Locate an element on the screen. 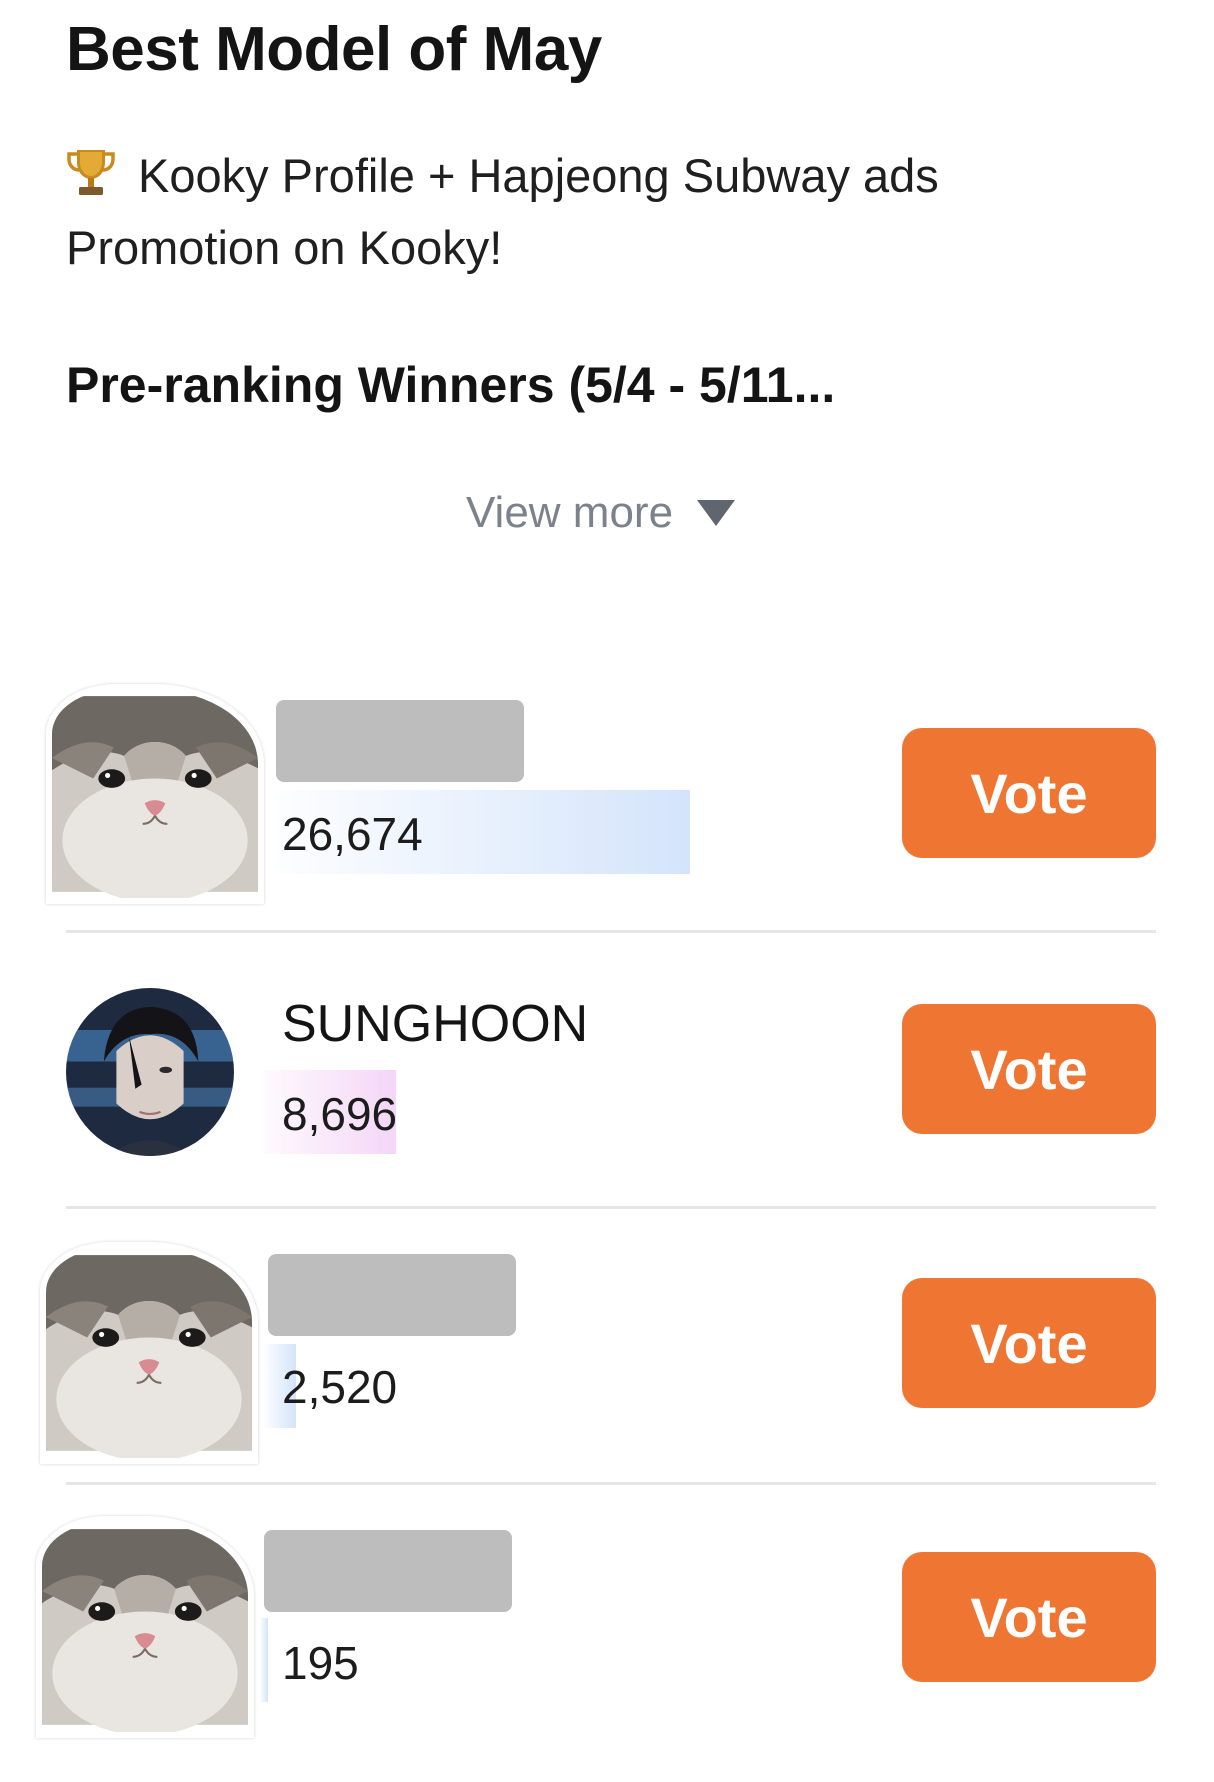 This screenshot has height=1782, width=1214. view-more-button: View more is located at coordinates (601, 513).